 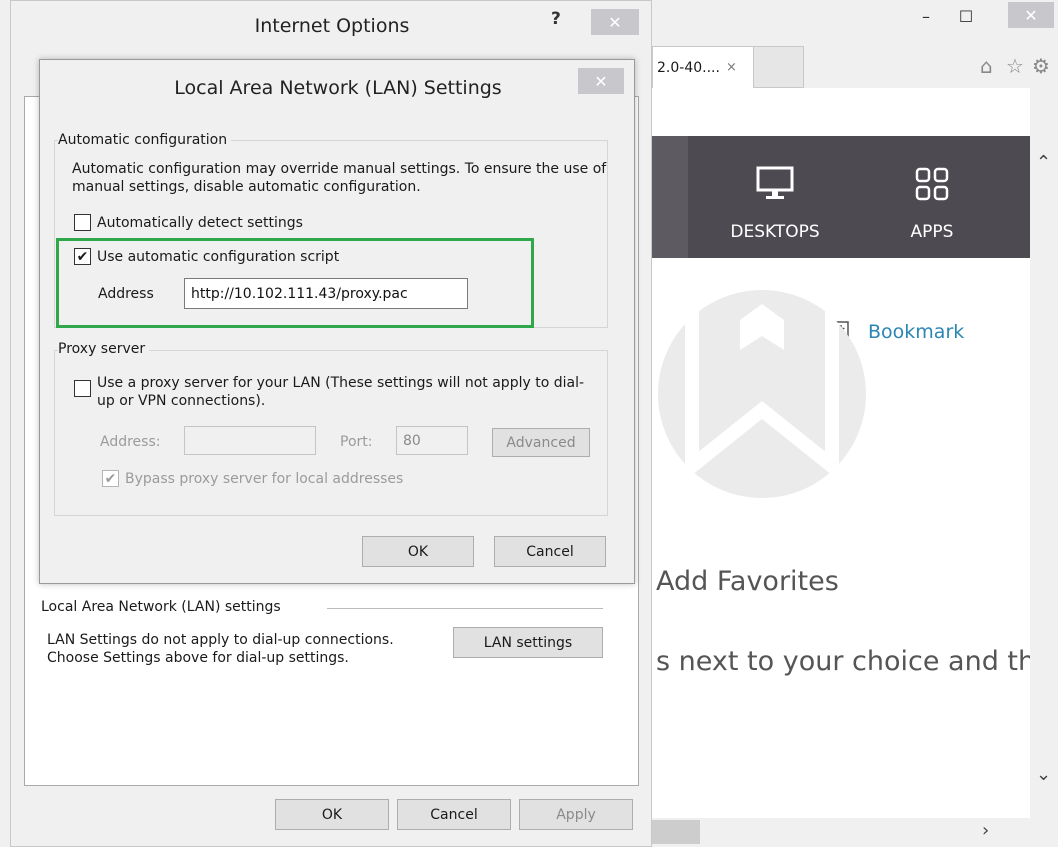 What do you see at coordinates (295, 283) in the screenshot?
I see `highlight-box` at bounding box center [295, 283].